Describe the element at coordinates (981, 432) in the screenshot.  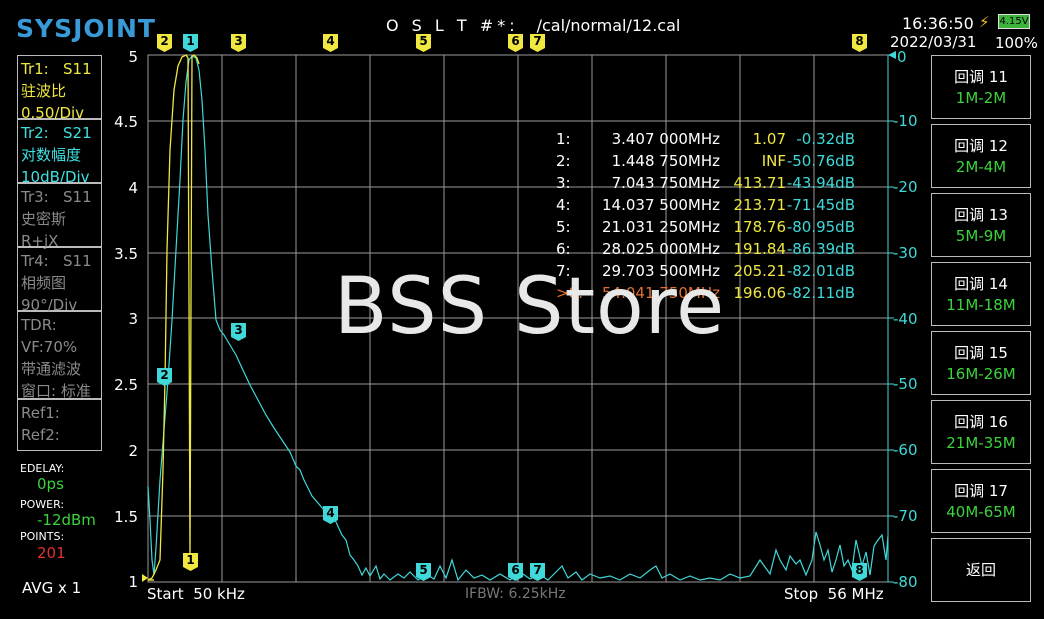
I see `recall-16-button: 回调 16 21M-35M` at that location.